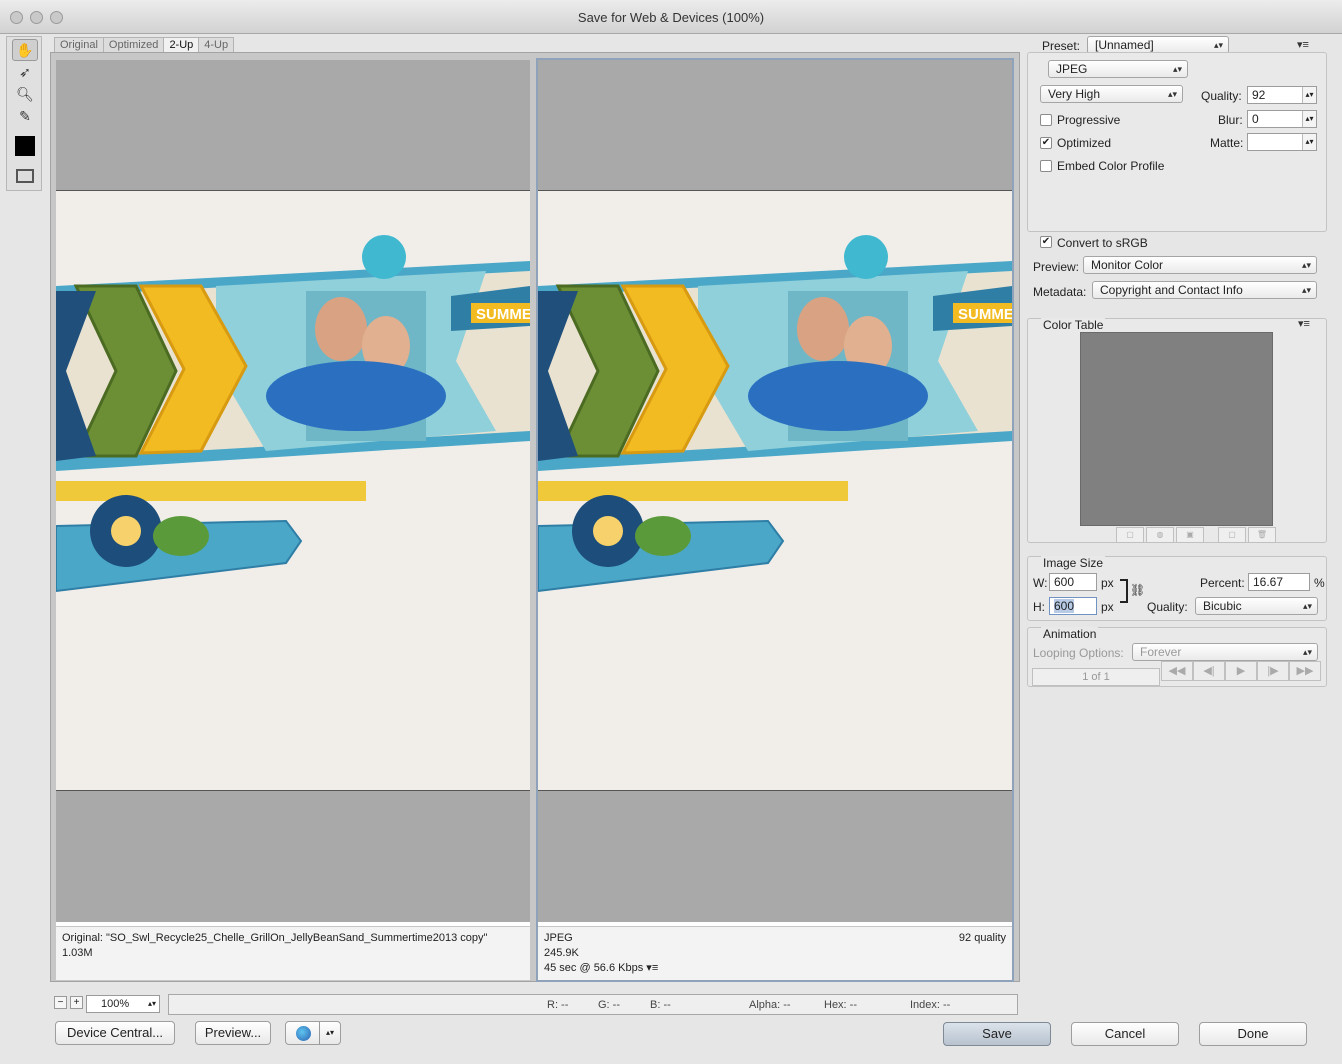 This screenshot has width=1342, height=1064. What do you see at coordinates (1200, 265) in the screenshot?
I see `preview-select: Monitor Color ▴▾` at bounding box center [1200, 265].